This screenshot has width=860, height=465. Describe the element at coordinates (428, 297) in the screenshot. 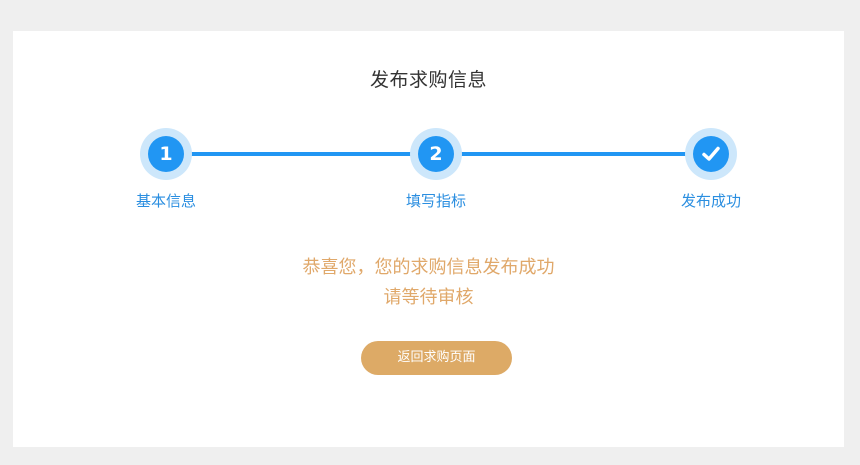

I see `review-message-line: 请等待审核` at that location.